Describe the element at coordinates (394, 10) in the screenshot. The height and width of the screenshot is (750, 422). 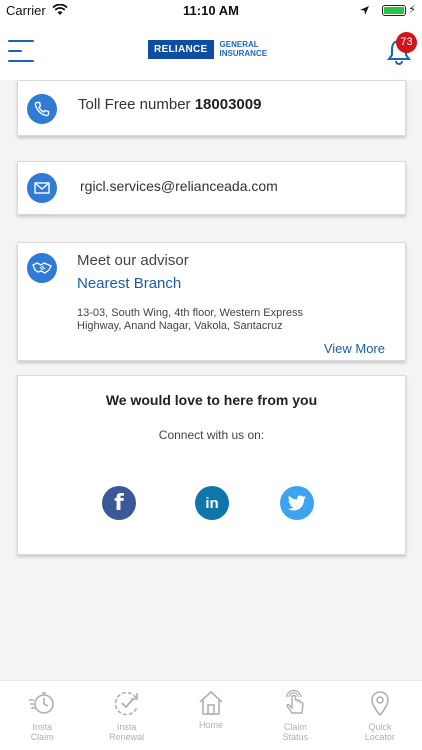
I see `battery-icon` at that location.